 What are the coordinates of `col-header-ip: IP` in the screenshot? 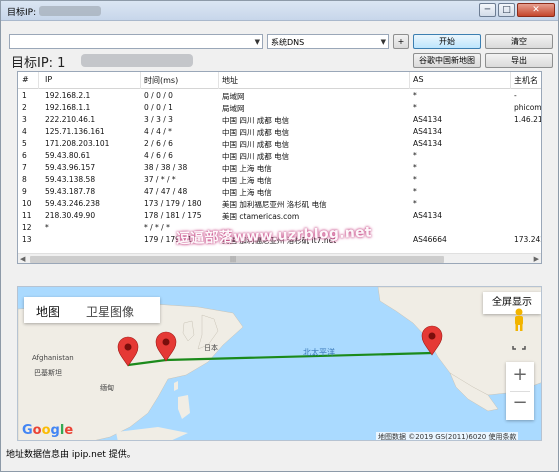 It's located at (48, 79).